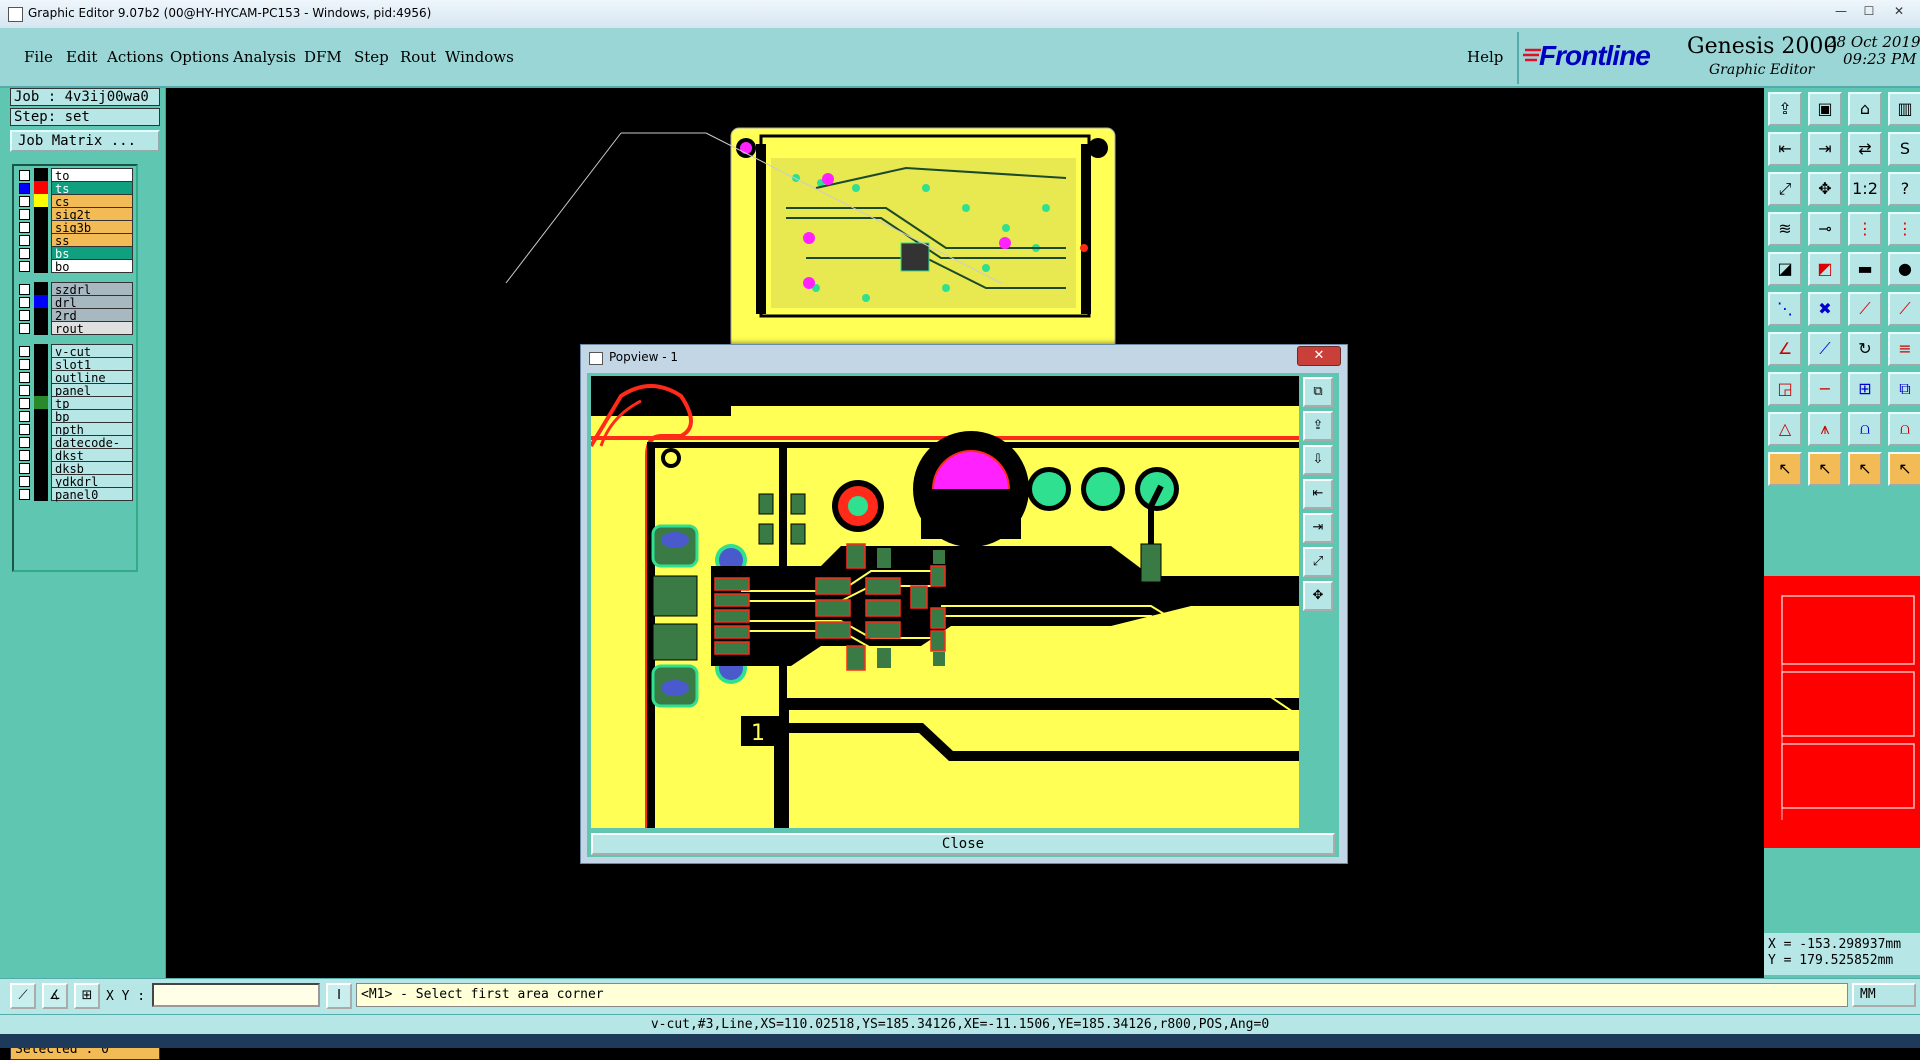 This screenshot has width=1920, height=1060. I want to click on layer-name: sig3b, so click(92, 227).